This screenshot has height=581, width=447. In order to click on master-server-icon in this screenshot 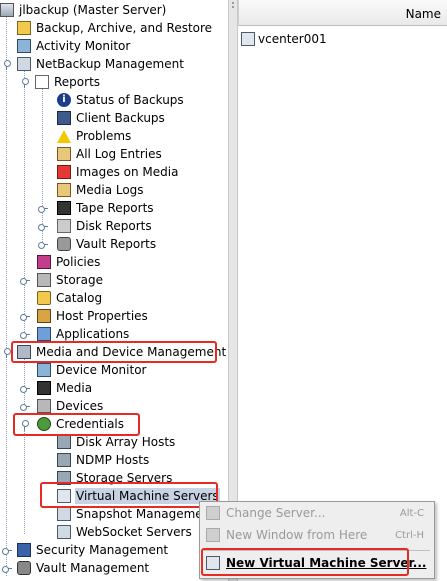, I will do `click(7, 10)`.